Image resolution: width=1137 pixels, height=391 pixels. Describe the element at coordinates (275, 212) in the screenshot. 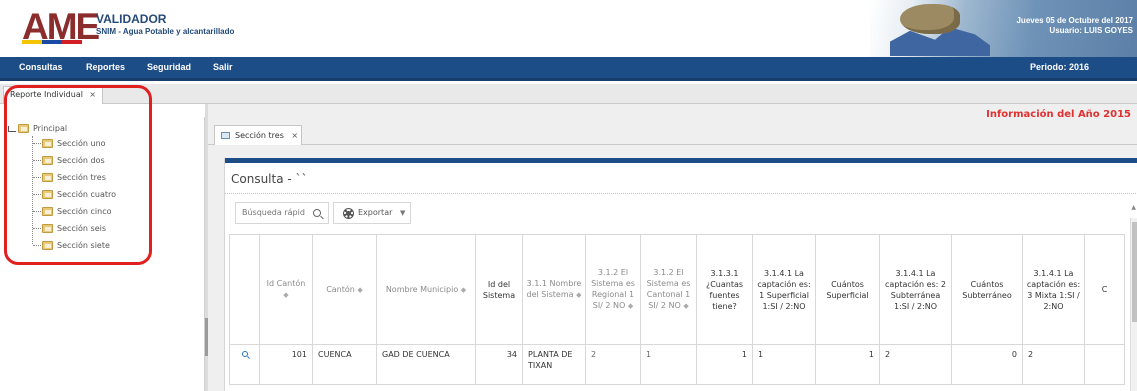

I see `search-input` at that location.